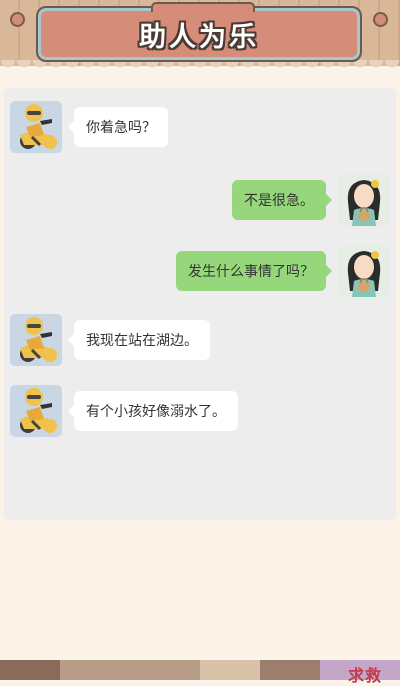 The image size is (400, 686). Describe the element at coordinates (200, 67) in the screenshot. I see `header-scallop-trim` at that location.